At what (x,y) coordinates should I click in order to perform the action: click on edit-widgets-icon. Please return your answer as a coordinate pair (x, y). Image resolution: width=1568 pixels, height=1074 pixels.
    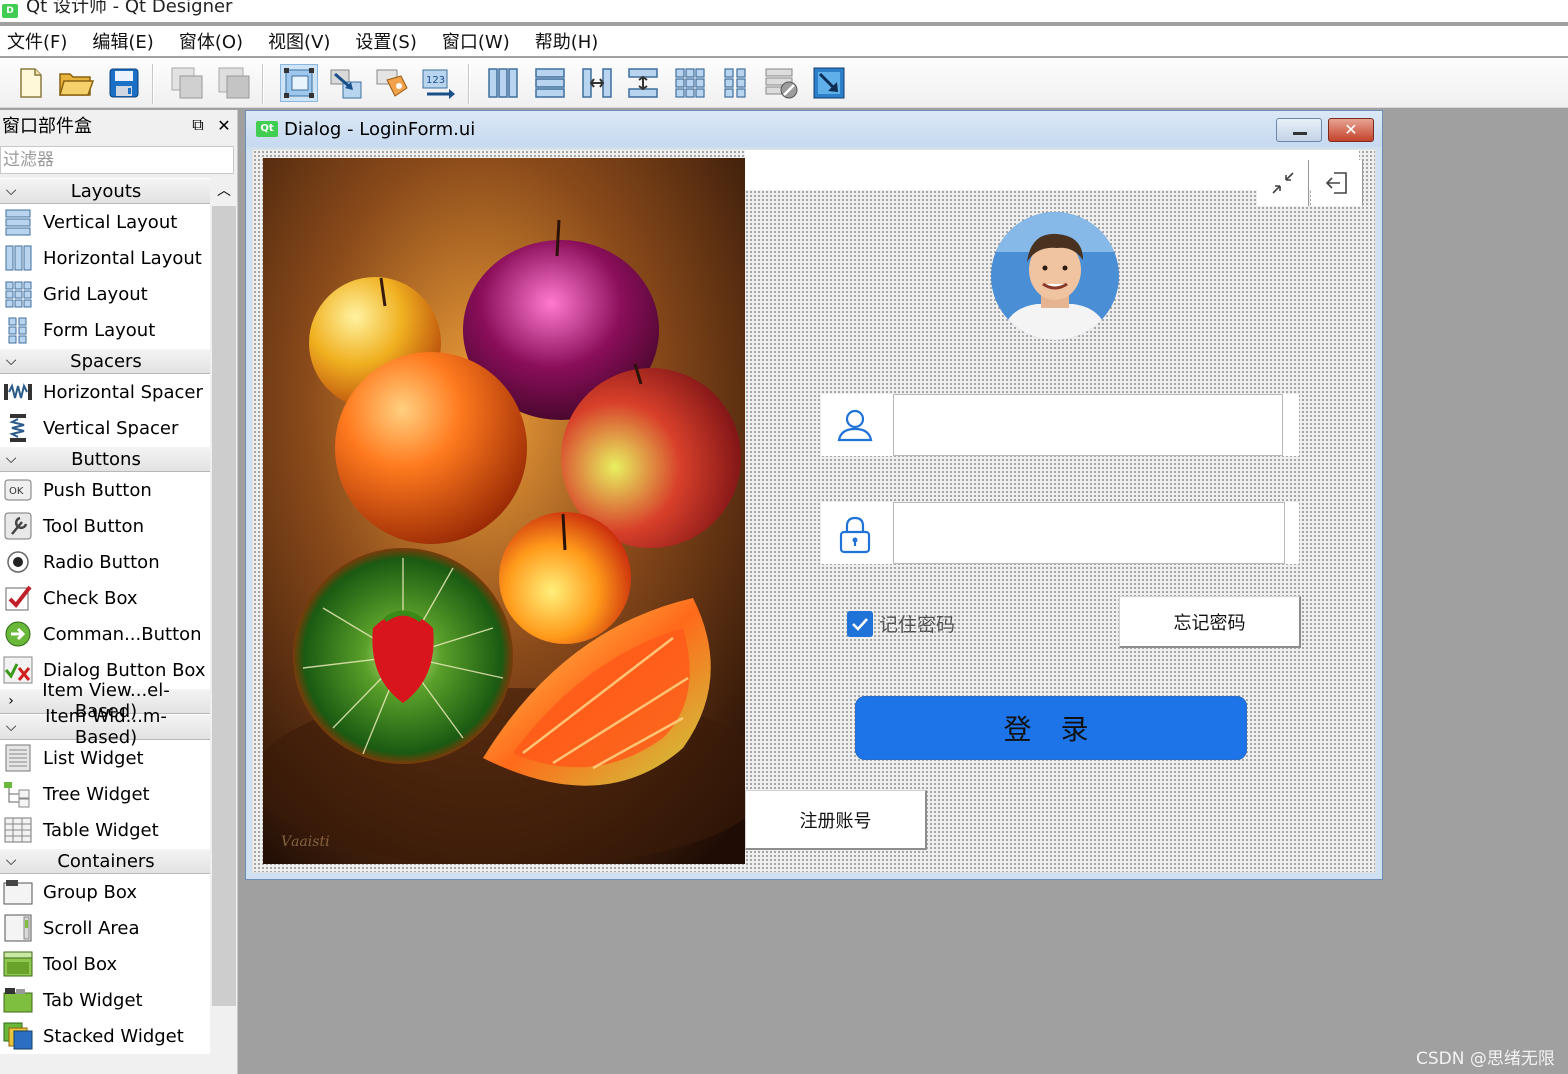
    Looking at the image, I should click on (299, 83).